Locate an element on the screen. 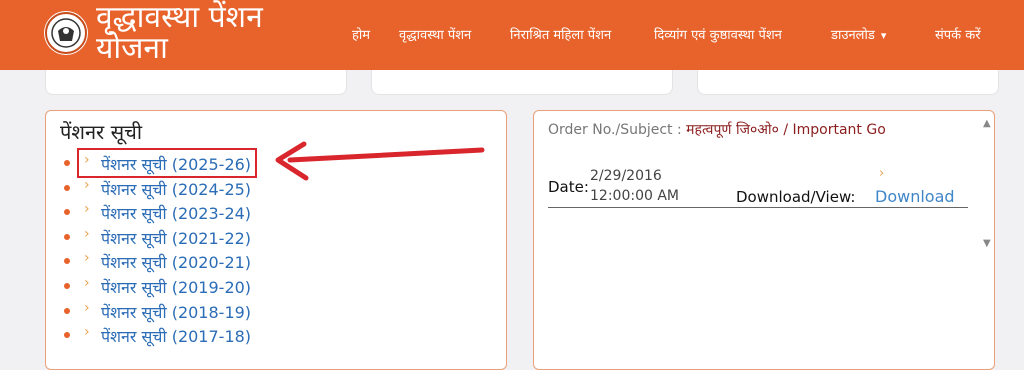  emblem-logo is located at coordinates (66, 33).